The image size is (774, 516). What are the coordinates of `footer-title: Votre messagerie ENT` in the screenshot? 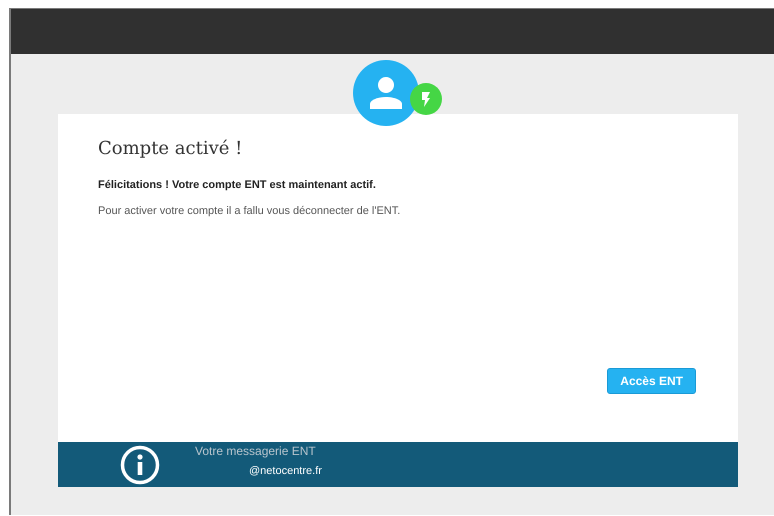 It's located at (256, 451).